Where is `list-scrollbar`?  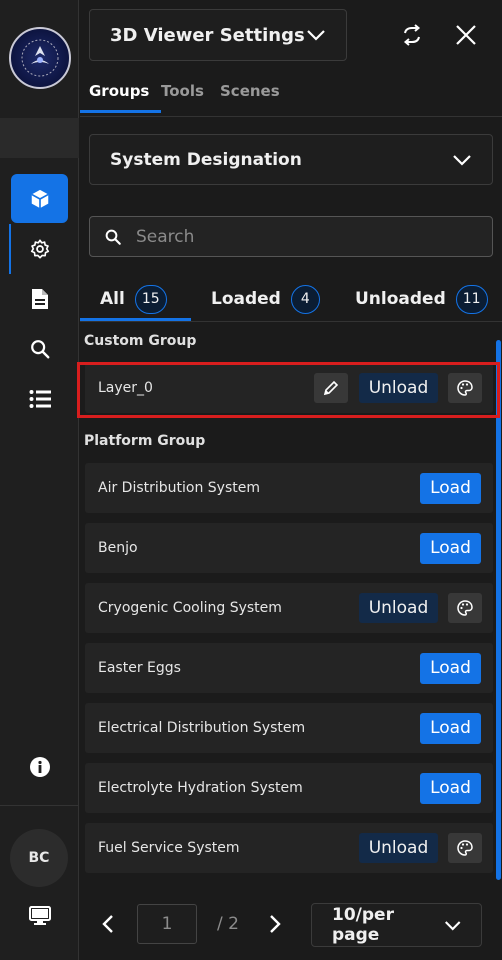
list-scrollbar is located at coordinates (498, 610).